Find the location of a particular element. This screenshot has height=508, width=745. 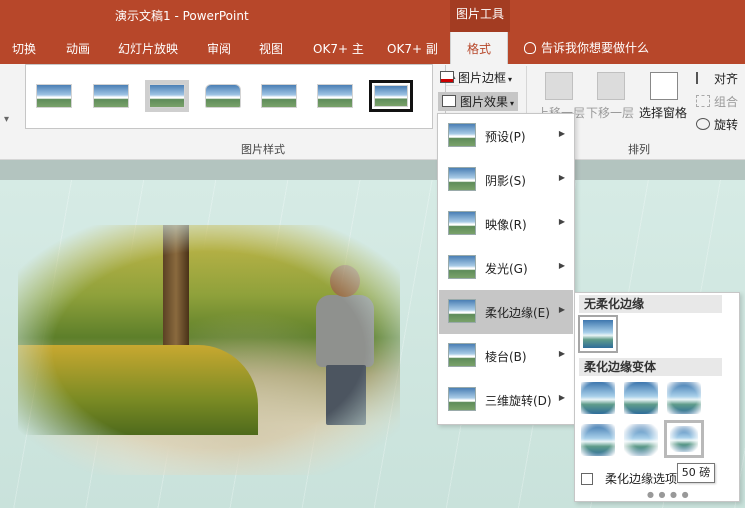

child-legs is located at coordinates (346, 395).